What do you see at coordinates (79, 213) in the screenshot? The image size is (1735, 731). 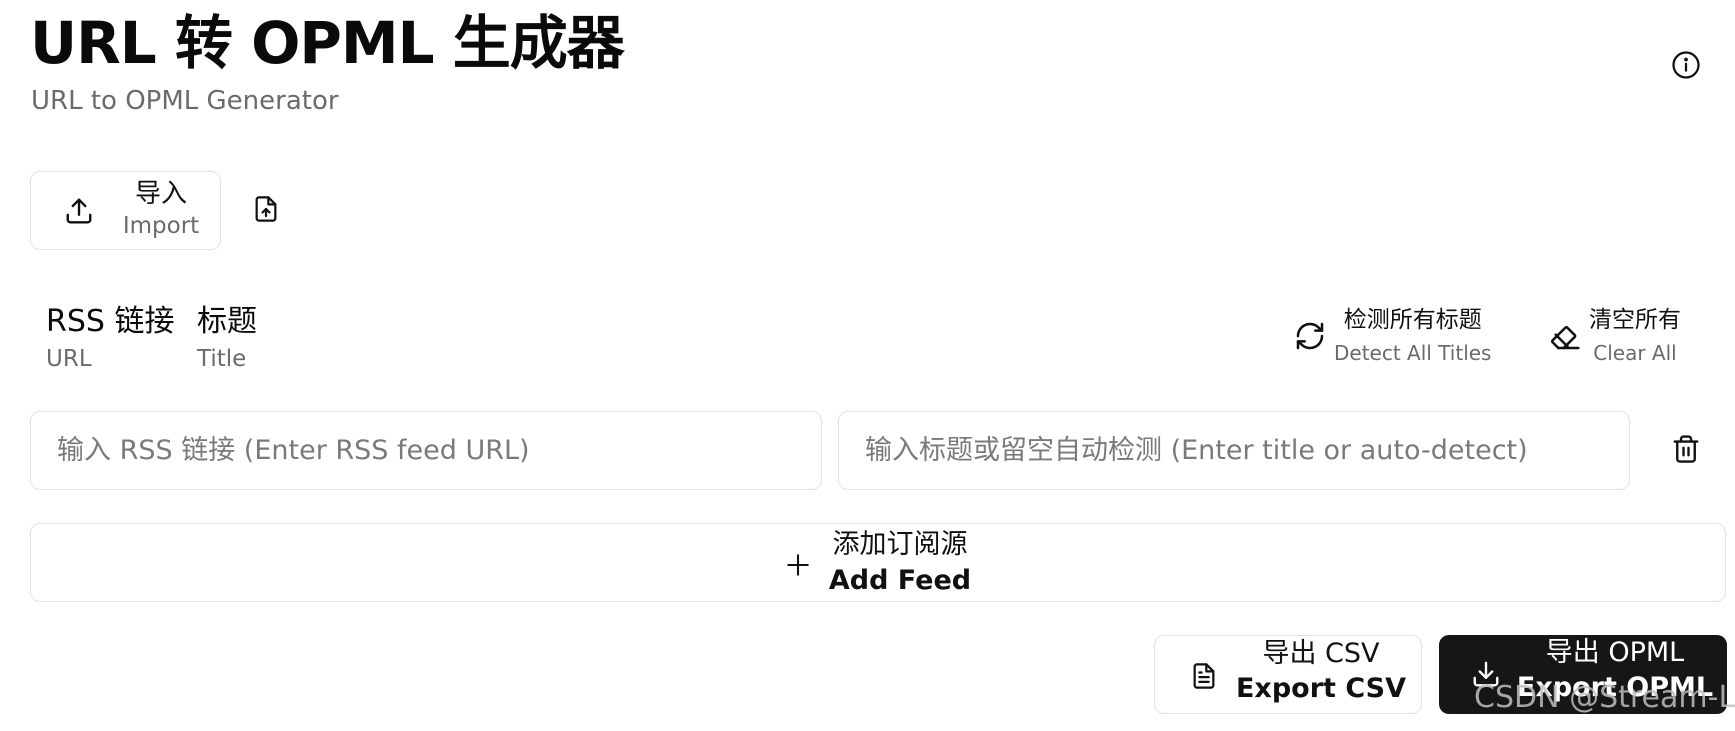 I see `upload-icon` at bounding box center [79, 213].